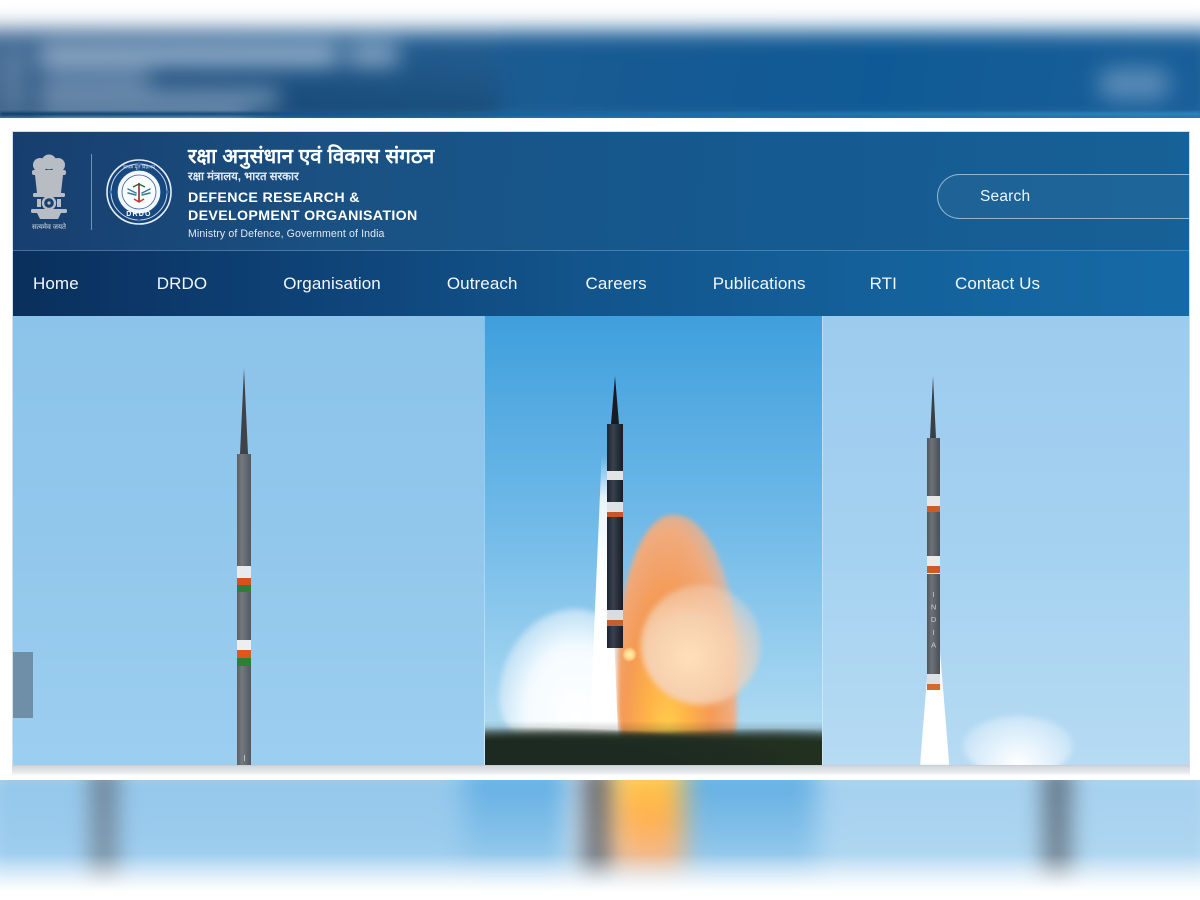  I want to click on nav-item-drdo: DRDO, so click(182, 284).